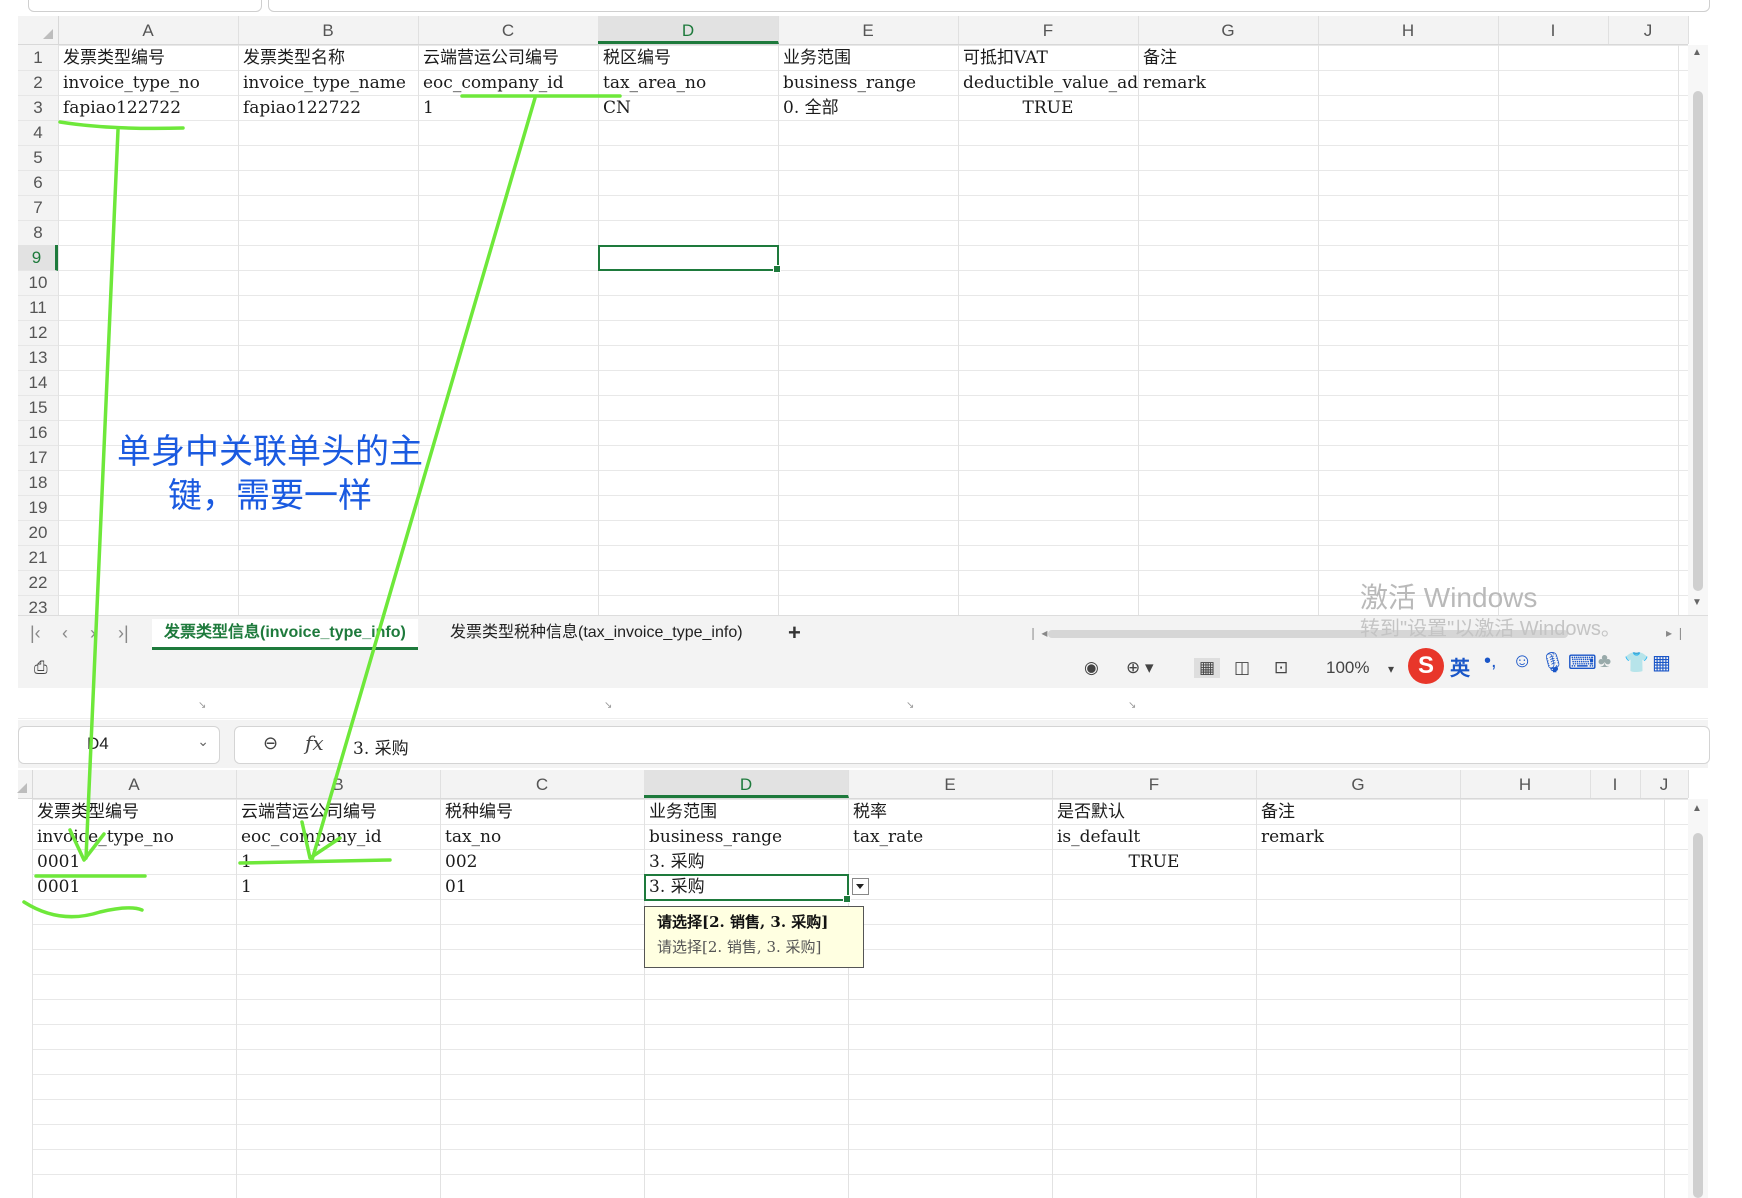  What do you see at coordinates (329, 58) in the screenshot?
I see `cell-b1: 发票类型名称` at bounding box center [329, 58].